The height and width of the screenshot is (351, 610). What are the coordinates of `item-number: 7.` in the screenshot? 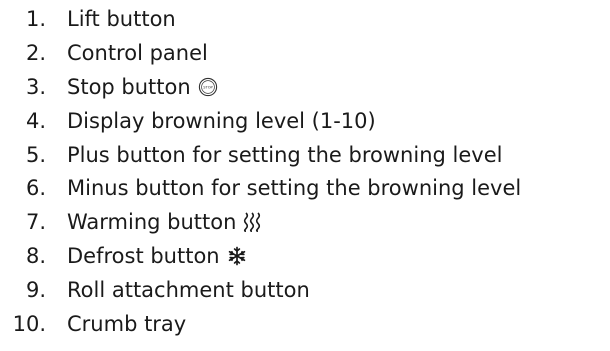 It's located at (35, 222).